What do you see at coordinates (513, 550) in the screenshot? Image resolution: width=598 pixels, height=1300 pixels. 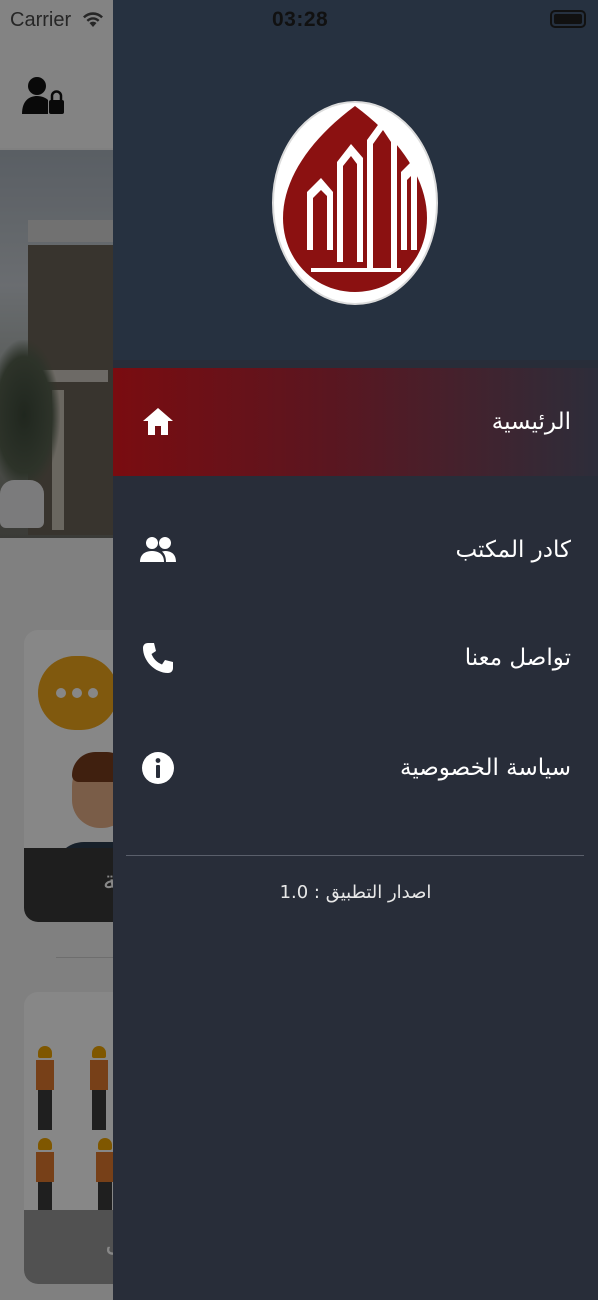 I see `menu-item-label: كادر المكتب` at bounding box center [513, 550].